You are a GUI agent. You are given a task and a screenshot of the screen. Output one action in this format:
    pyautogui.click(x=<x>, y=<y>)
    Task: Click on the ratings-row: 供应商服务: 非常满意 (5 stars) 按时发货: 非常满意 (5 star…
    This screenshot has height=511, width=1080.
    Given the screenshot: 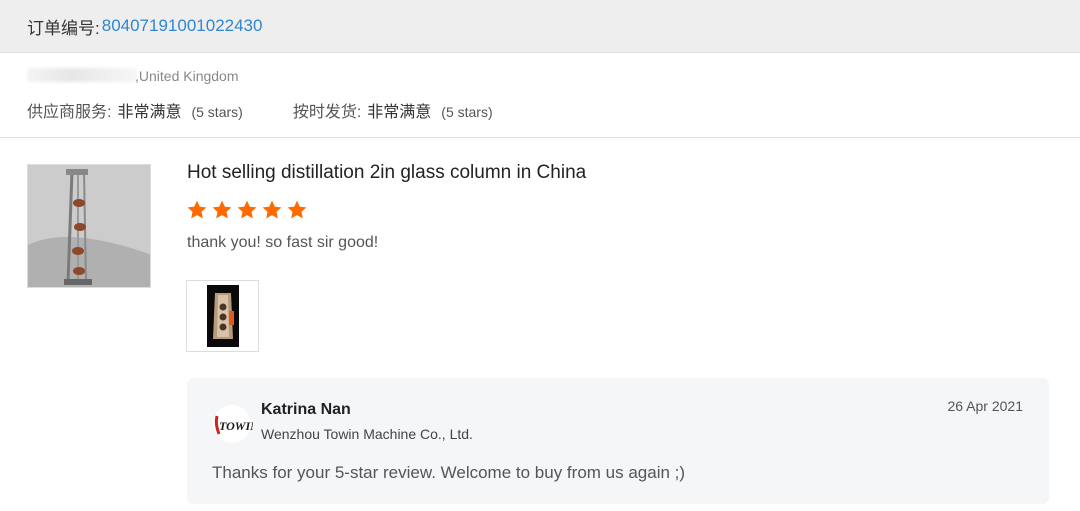 What is the action you would take?
    pyautogui.click(x=285, y=110)
    